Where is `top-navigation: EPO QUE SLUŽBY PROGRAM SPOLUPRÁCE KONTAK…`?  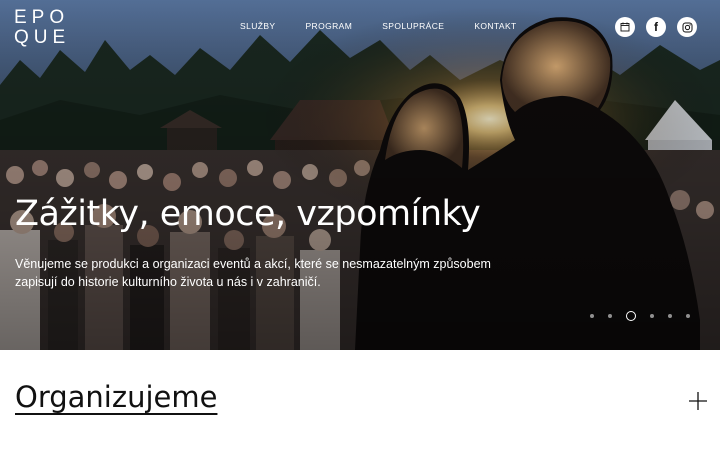
top-navigation: EPO QUE SLUŽBY PROGRAM SPOLUPRÁCE KONTAK… is located at coordinates (360, 30).